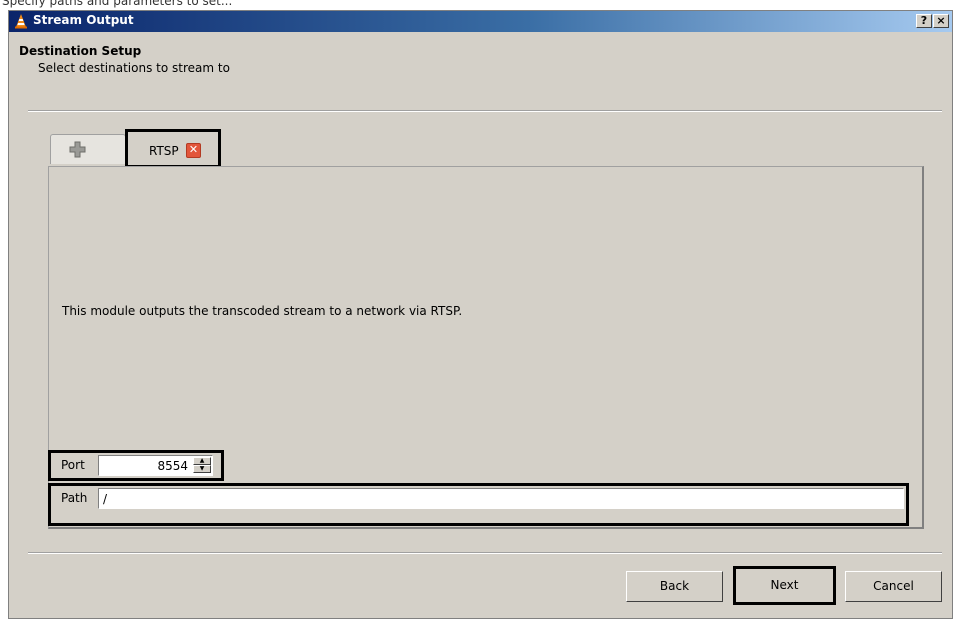 The image size is (954, 620). What do you see at coordinates (924, 21) in the screenshot?
I see `help-button: ?` at bounding box center [924, 21].